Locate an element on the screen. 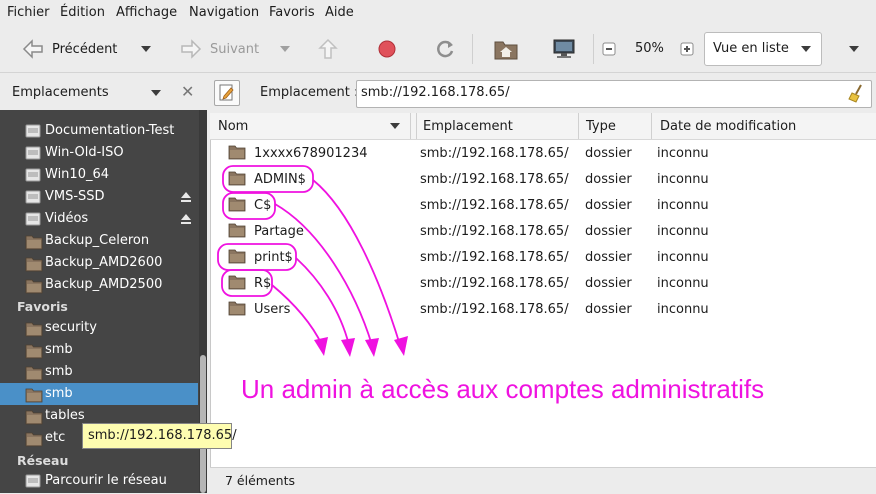  sidebar-clipped-item: · · · is located at coordinates (54, 113).